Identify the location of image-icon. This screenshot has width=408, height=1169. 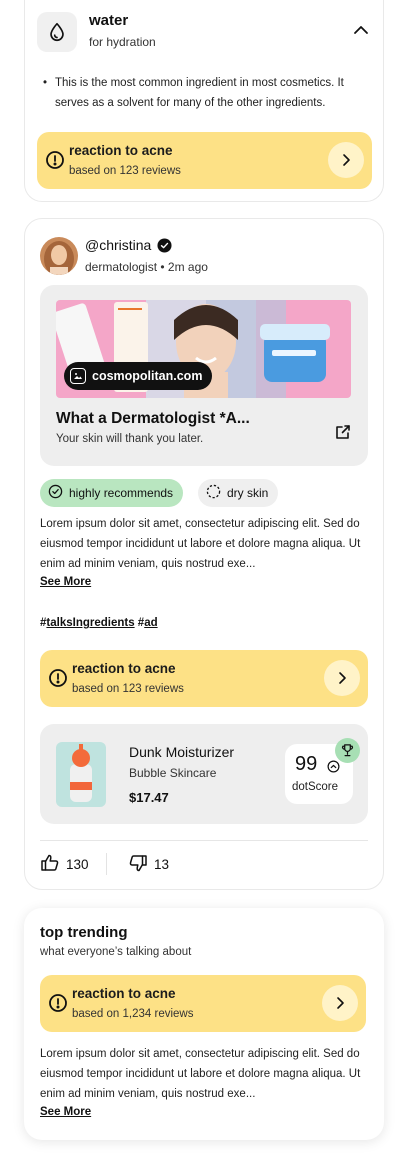
(78, 376).